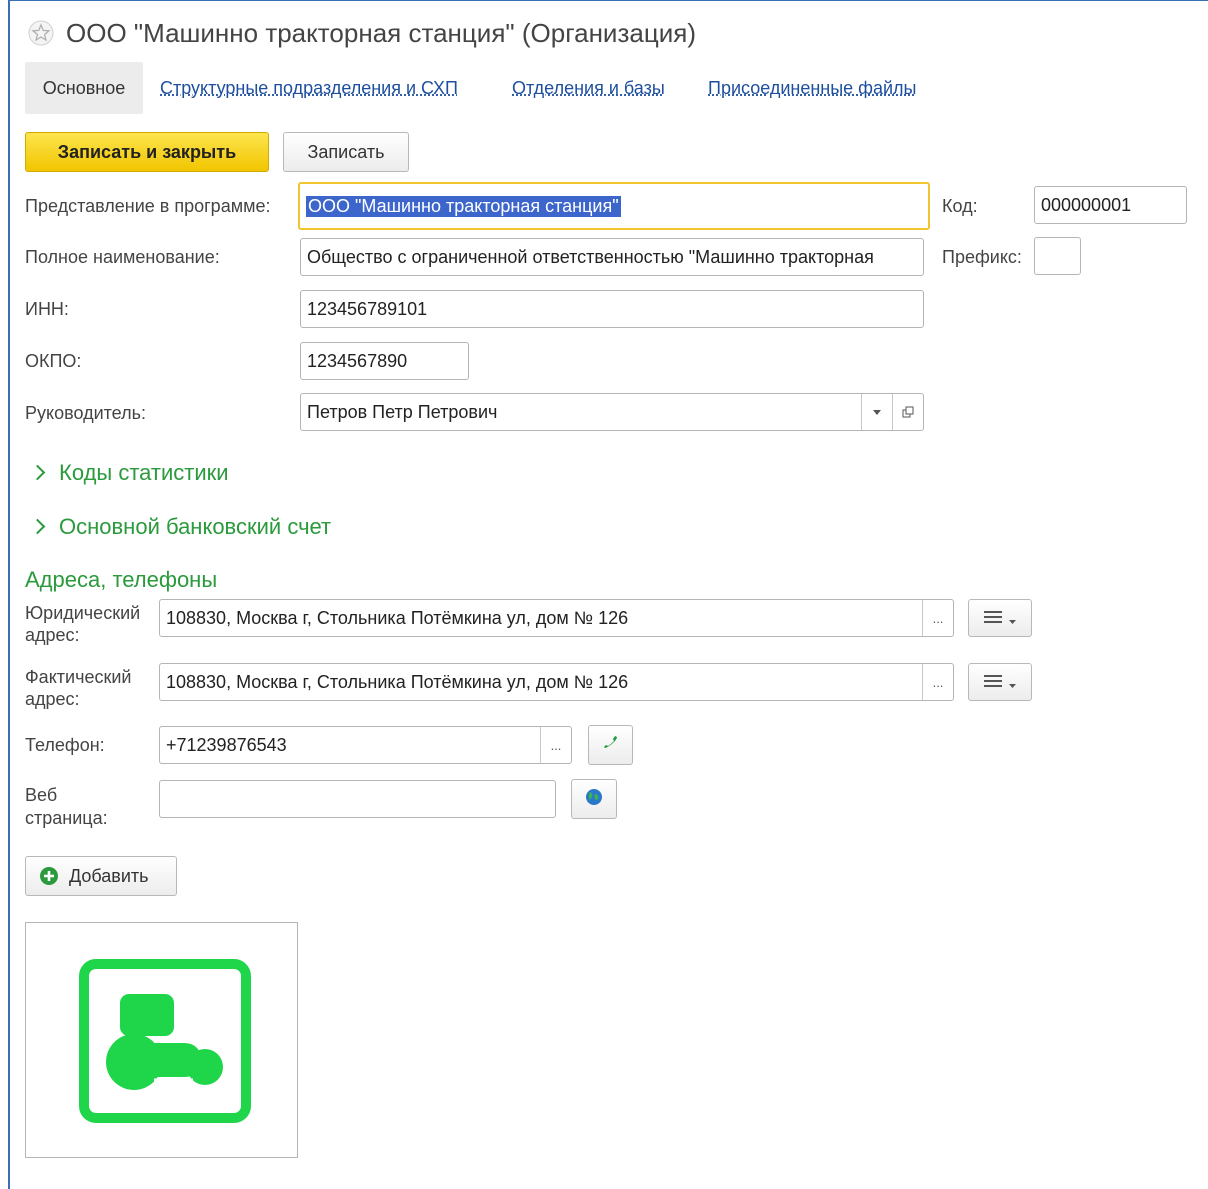  What do you see at coordinates (52, 699) in the screenshot?
I see `actual-address-label-line2: адрес:` at bounding box center [52, 699].